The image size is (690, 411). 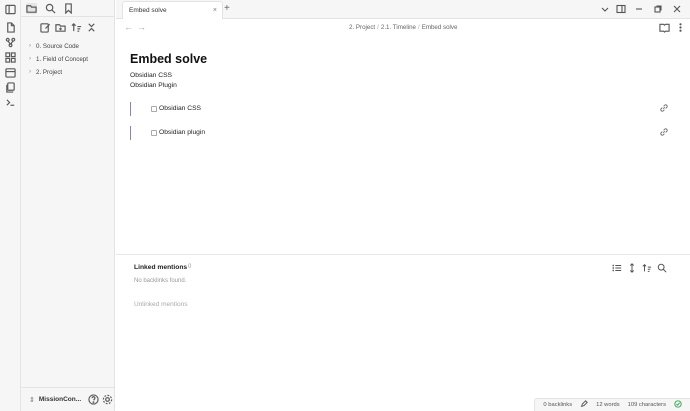 I want to click on graph-view-icon, so click(x=10, y=42).